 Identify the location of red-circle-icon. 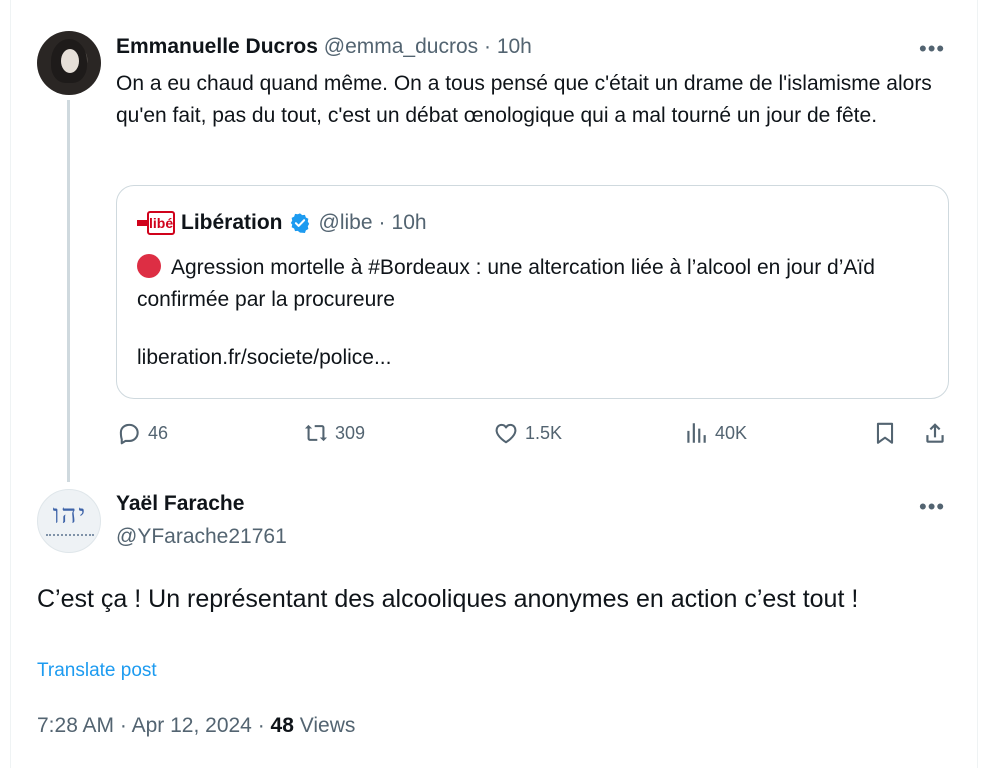
(149, 266).